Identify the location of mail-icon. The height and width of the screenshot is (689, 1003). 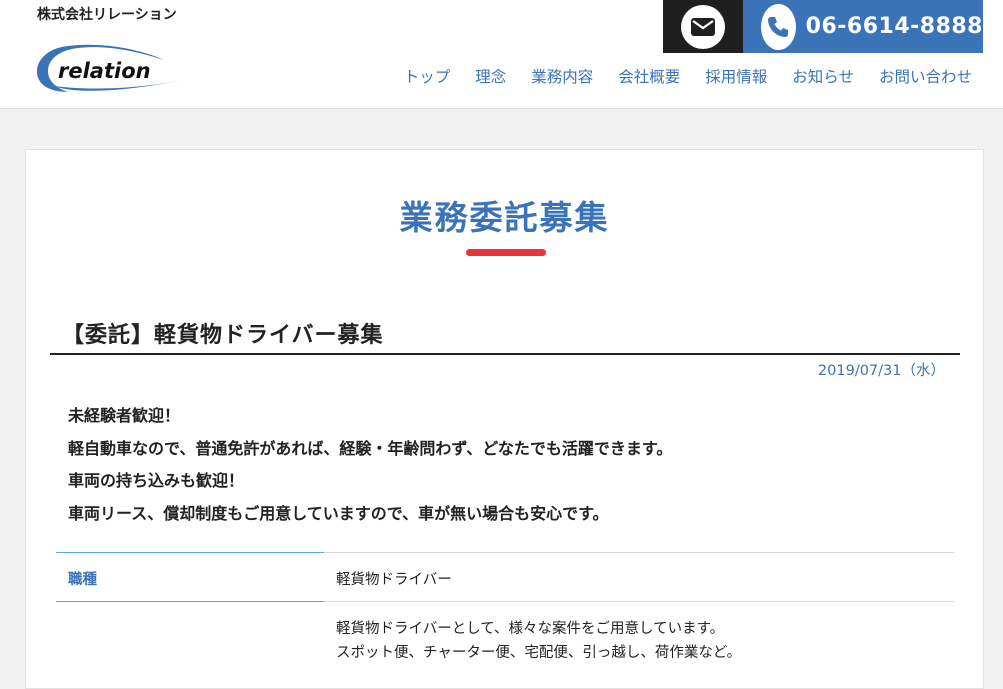
(703, 26).